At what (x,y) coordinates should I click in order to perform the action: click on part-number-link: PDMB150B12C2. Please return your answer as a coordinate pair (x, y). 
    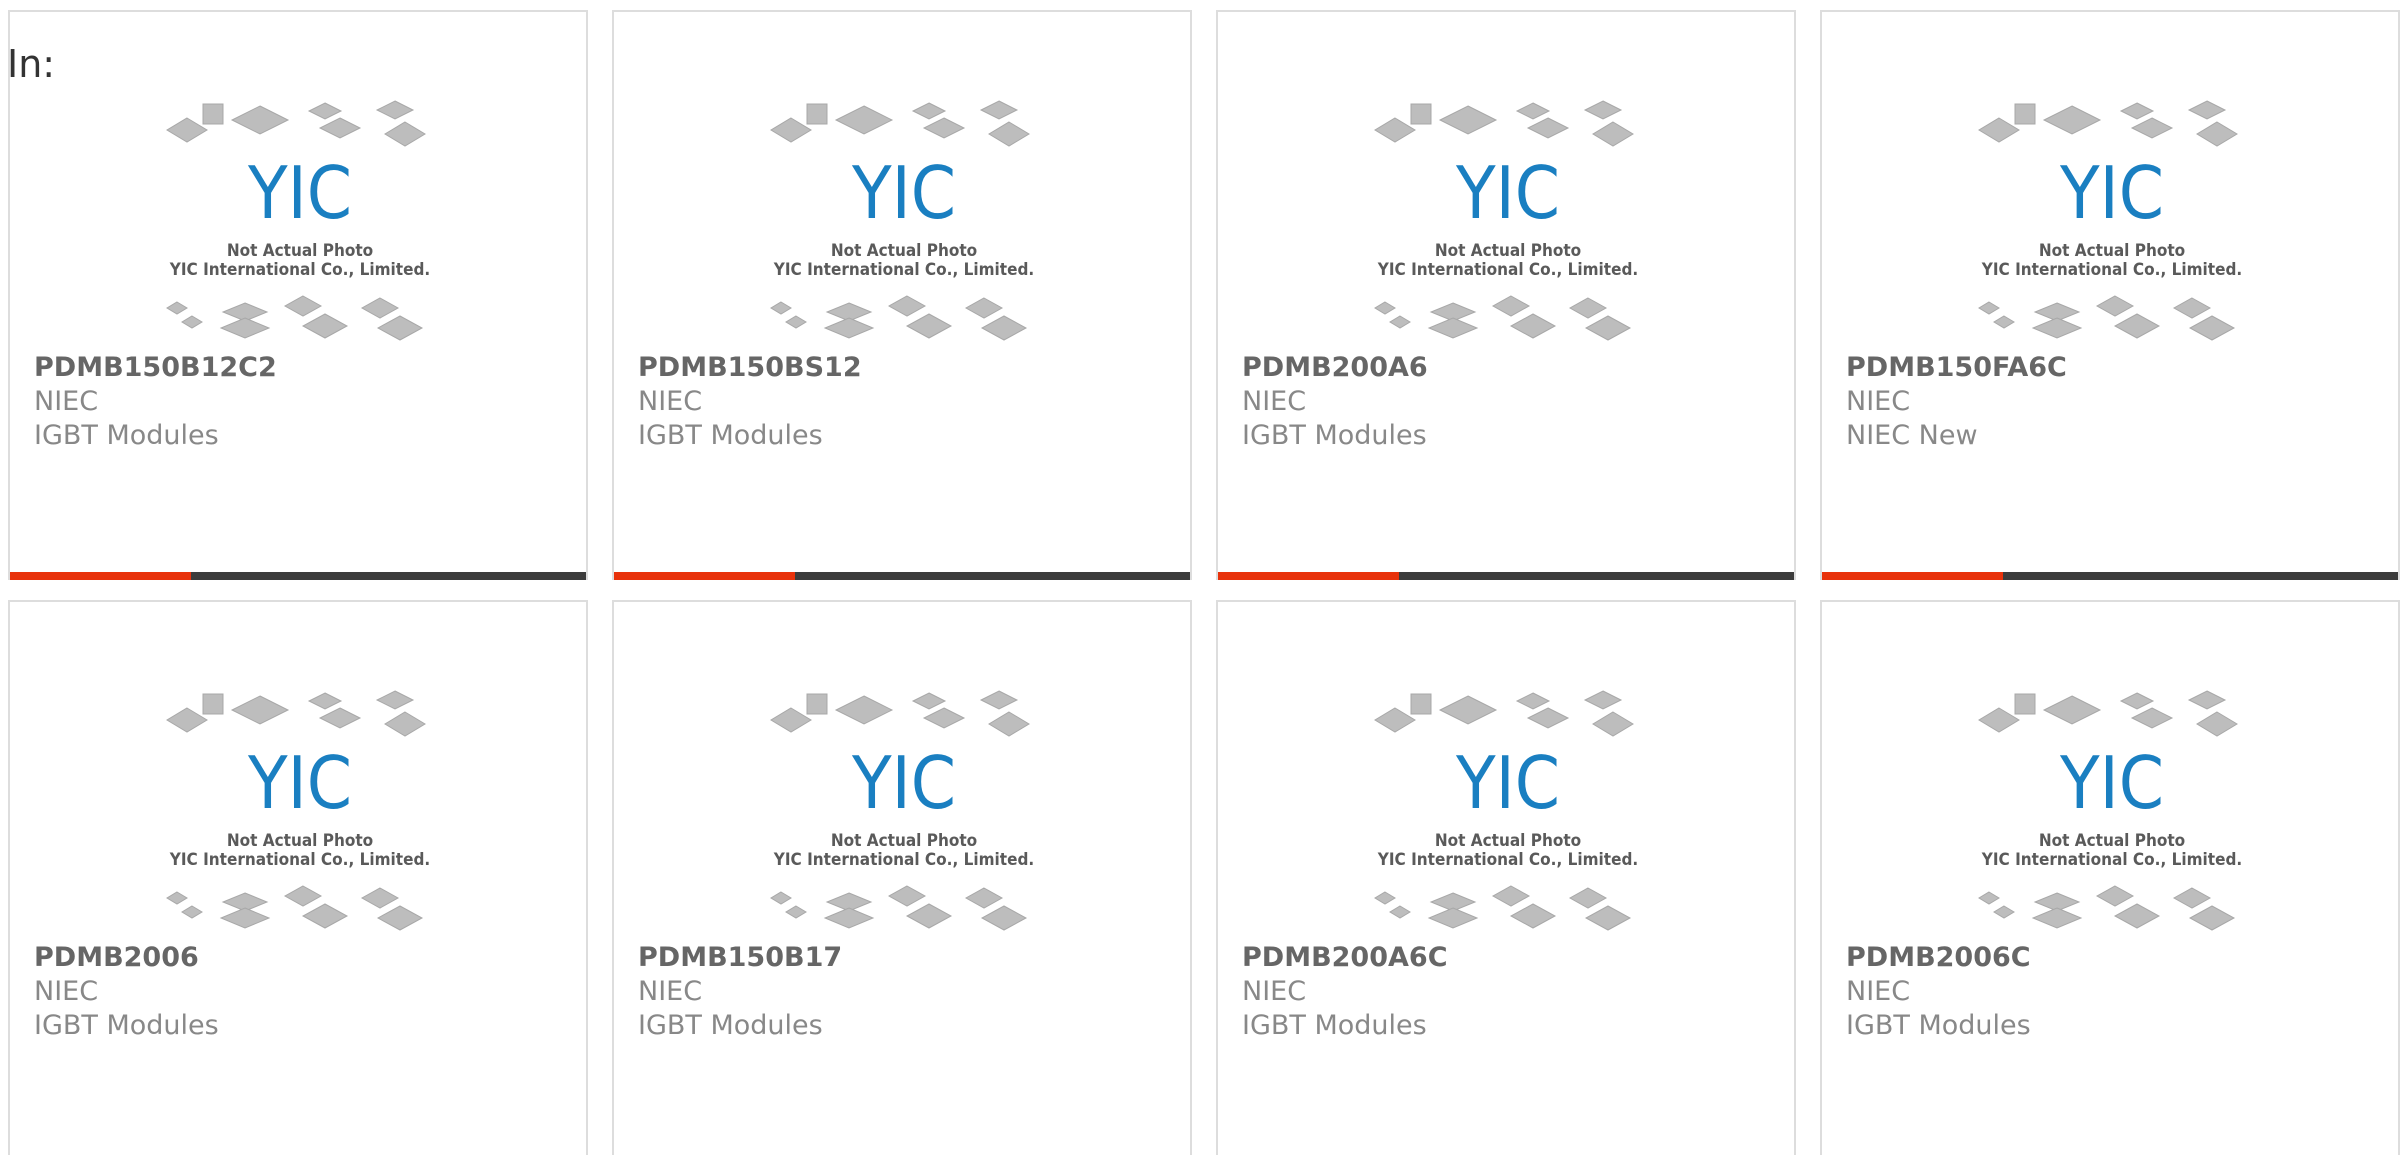
    Looking at the image, I should click on (155, 368).